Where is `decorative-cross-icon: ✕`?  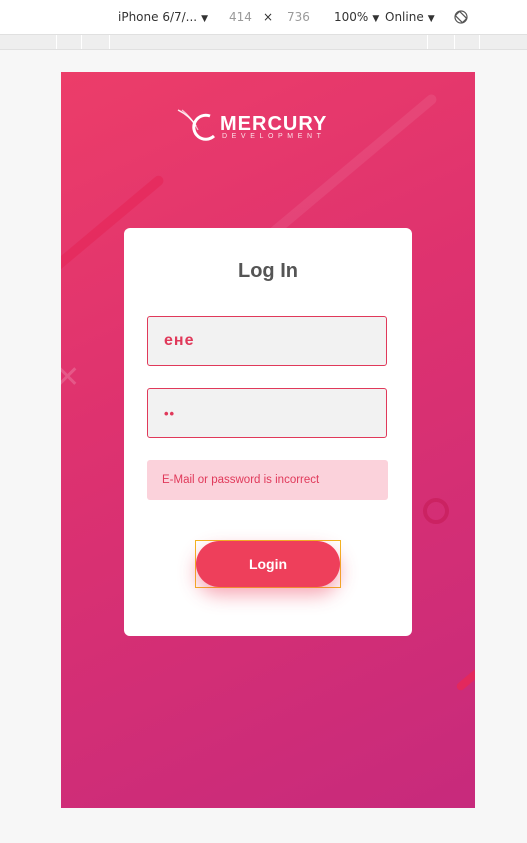
decorative-cross-icon: ✕ is located at coordinates (71, 377).